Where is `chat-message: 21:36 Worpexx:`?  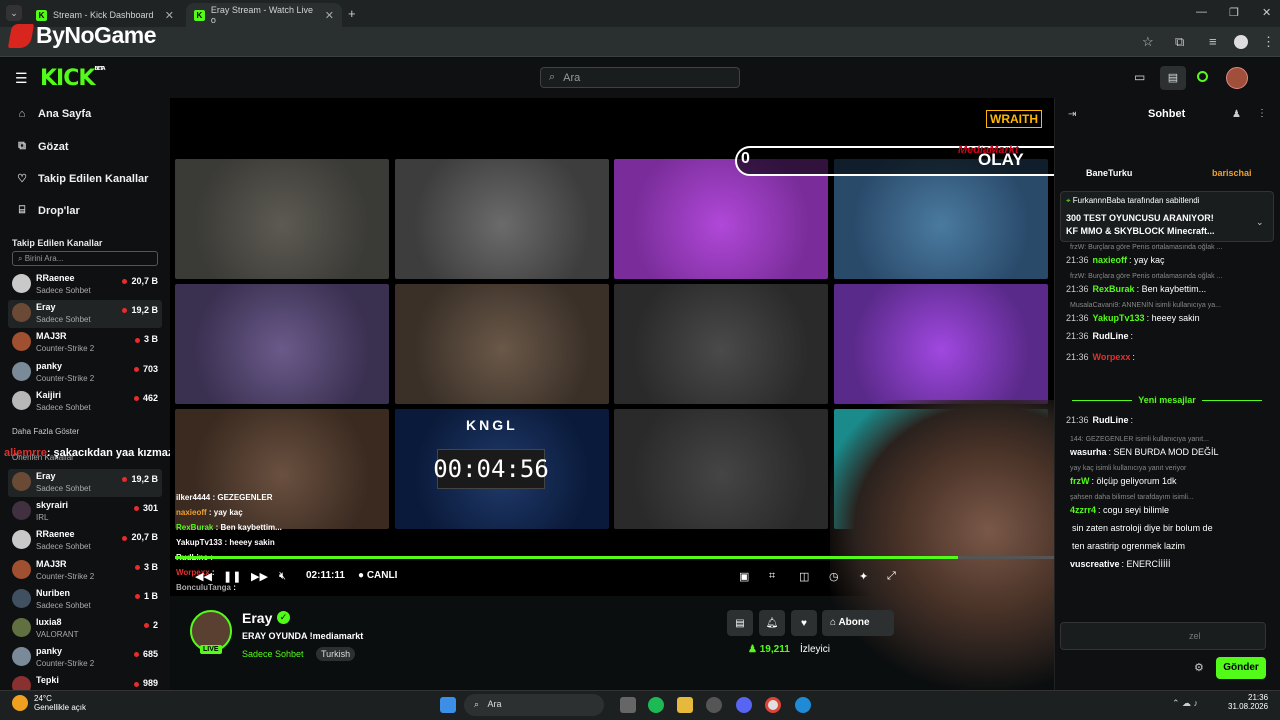 chat-message: 21:36 Worpexx: is located at coordinates (1100, 357).